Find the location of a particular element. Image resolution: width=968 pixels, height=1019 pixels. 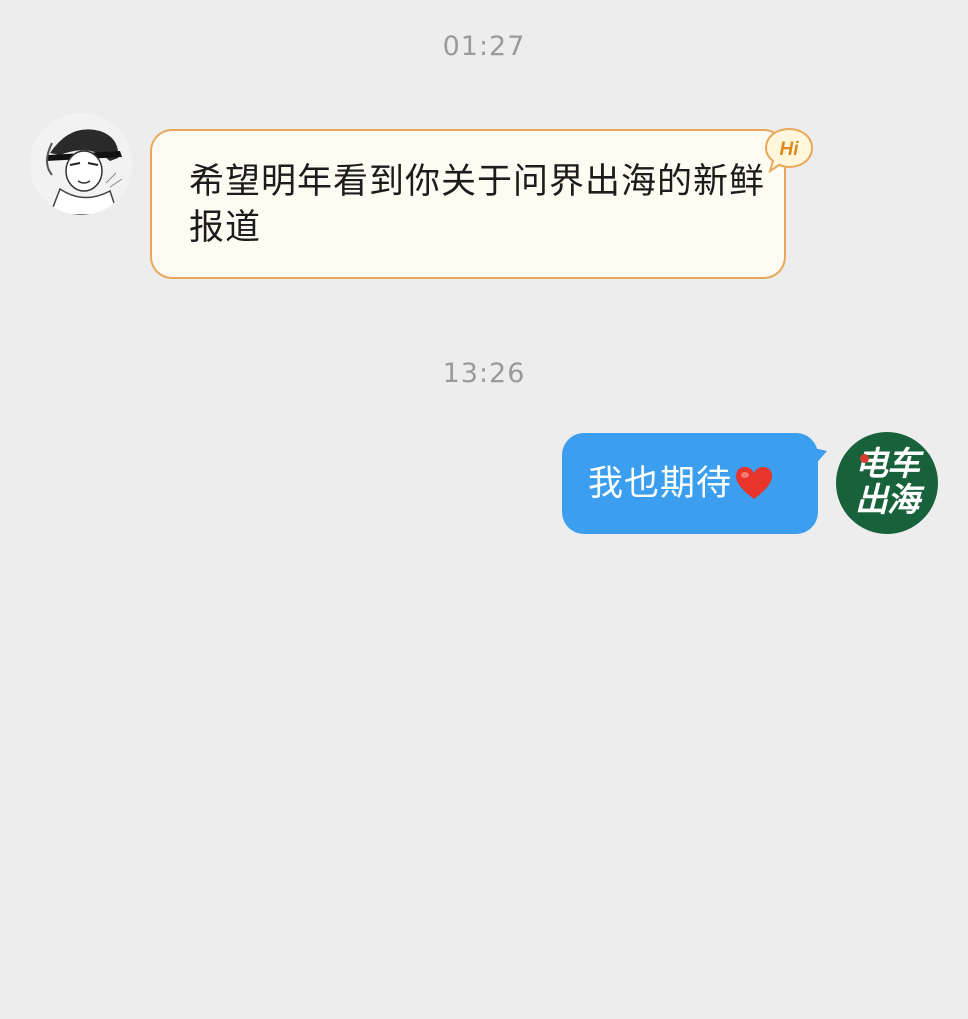

outgoing-message-text: 我也期待 is located at coordinates (660, 484).